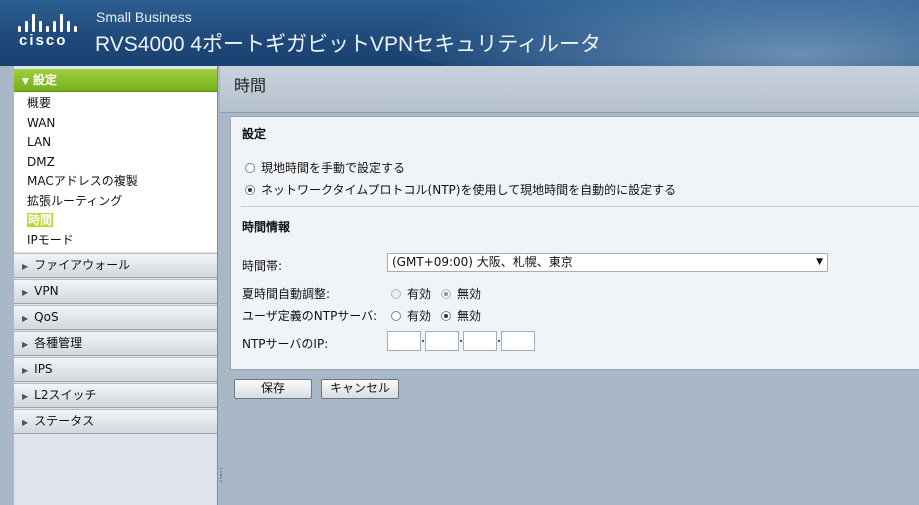 This screenshot has width=919, height=505. Describe the element at coordinates (115, 80) in the screenshot. I see `sidebar-section-settings: ▼ 設定` at that location.